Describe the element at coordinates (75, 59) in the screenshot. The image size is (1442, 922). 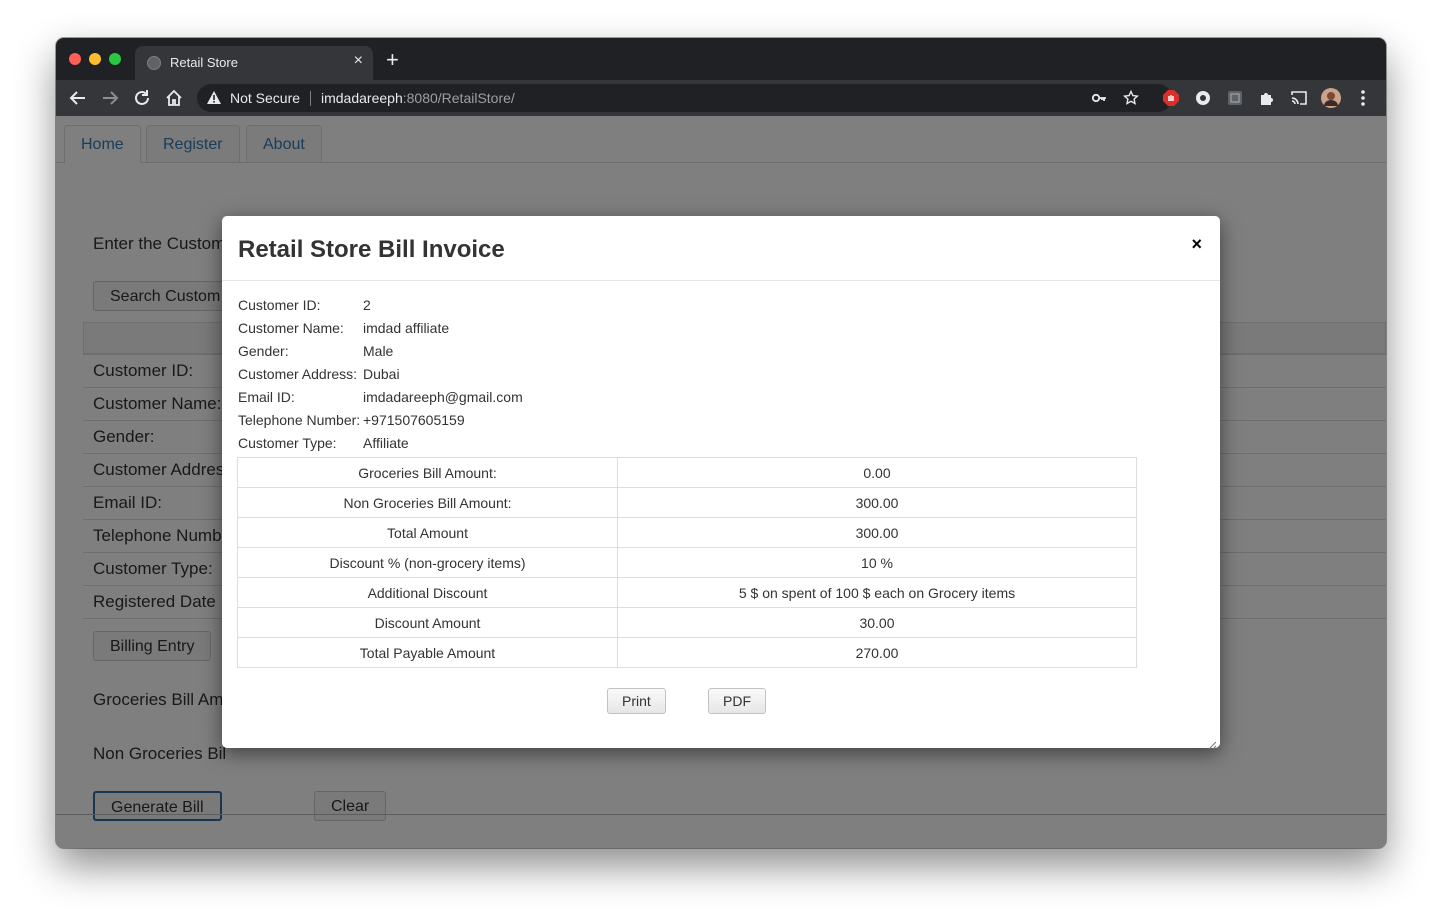
I see `close-window-button` at that location.